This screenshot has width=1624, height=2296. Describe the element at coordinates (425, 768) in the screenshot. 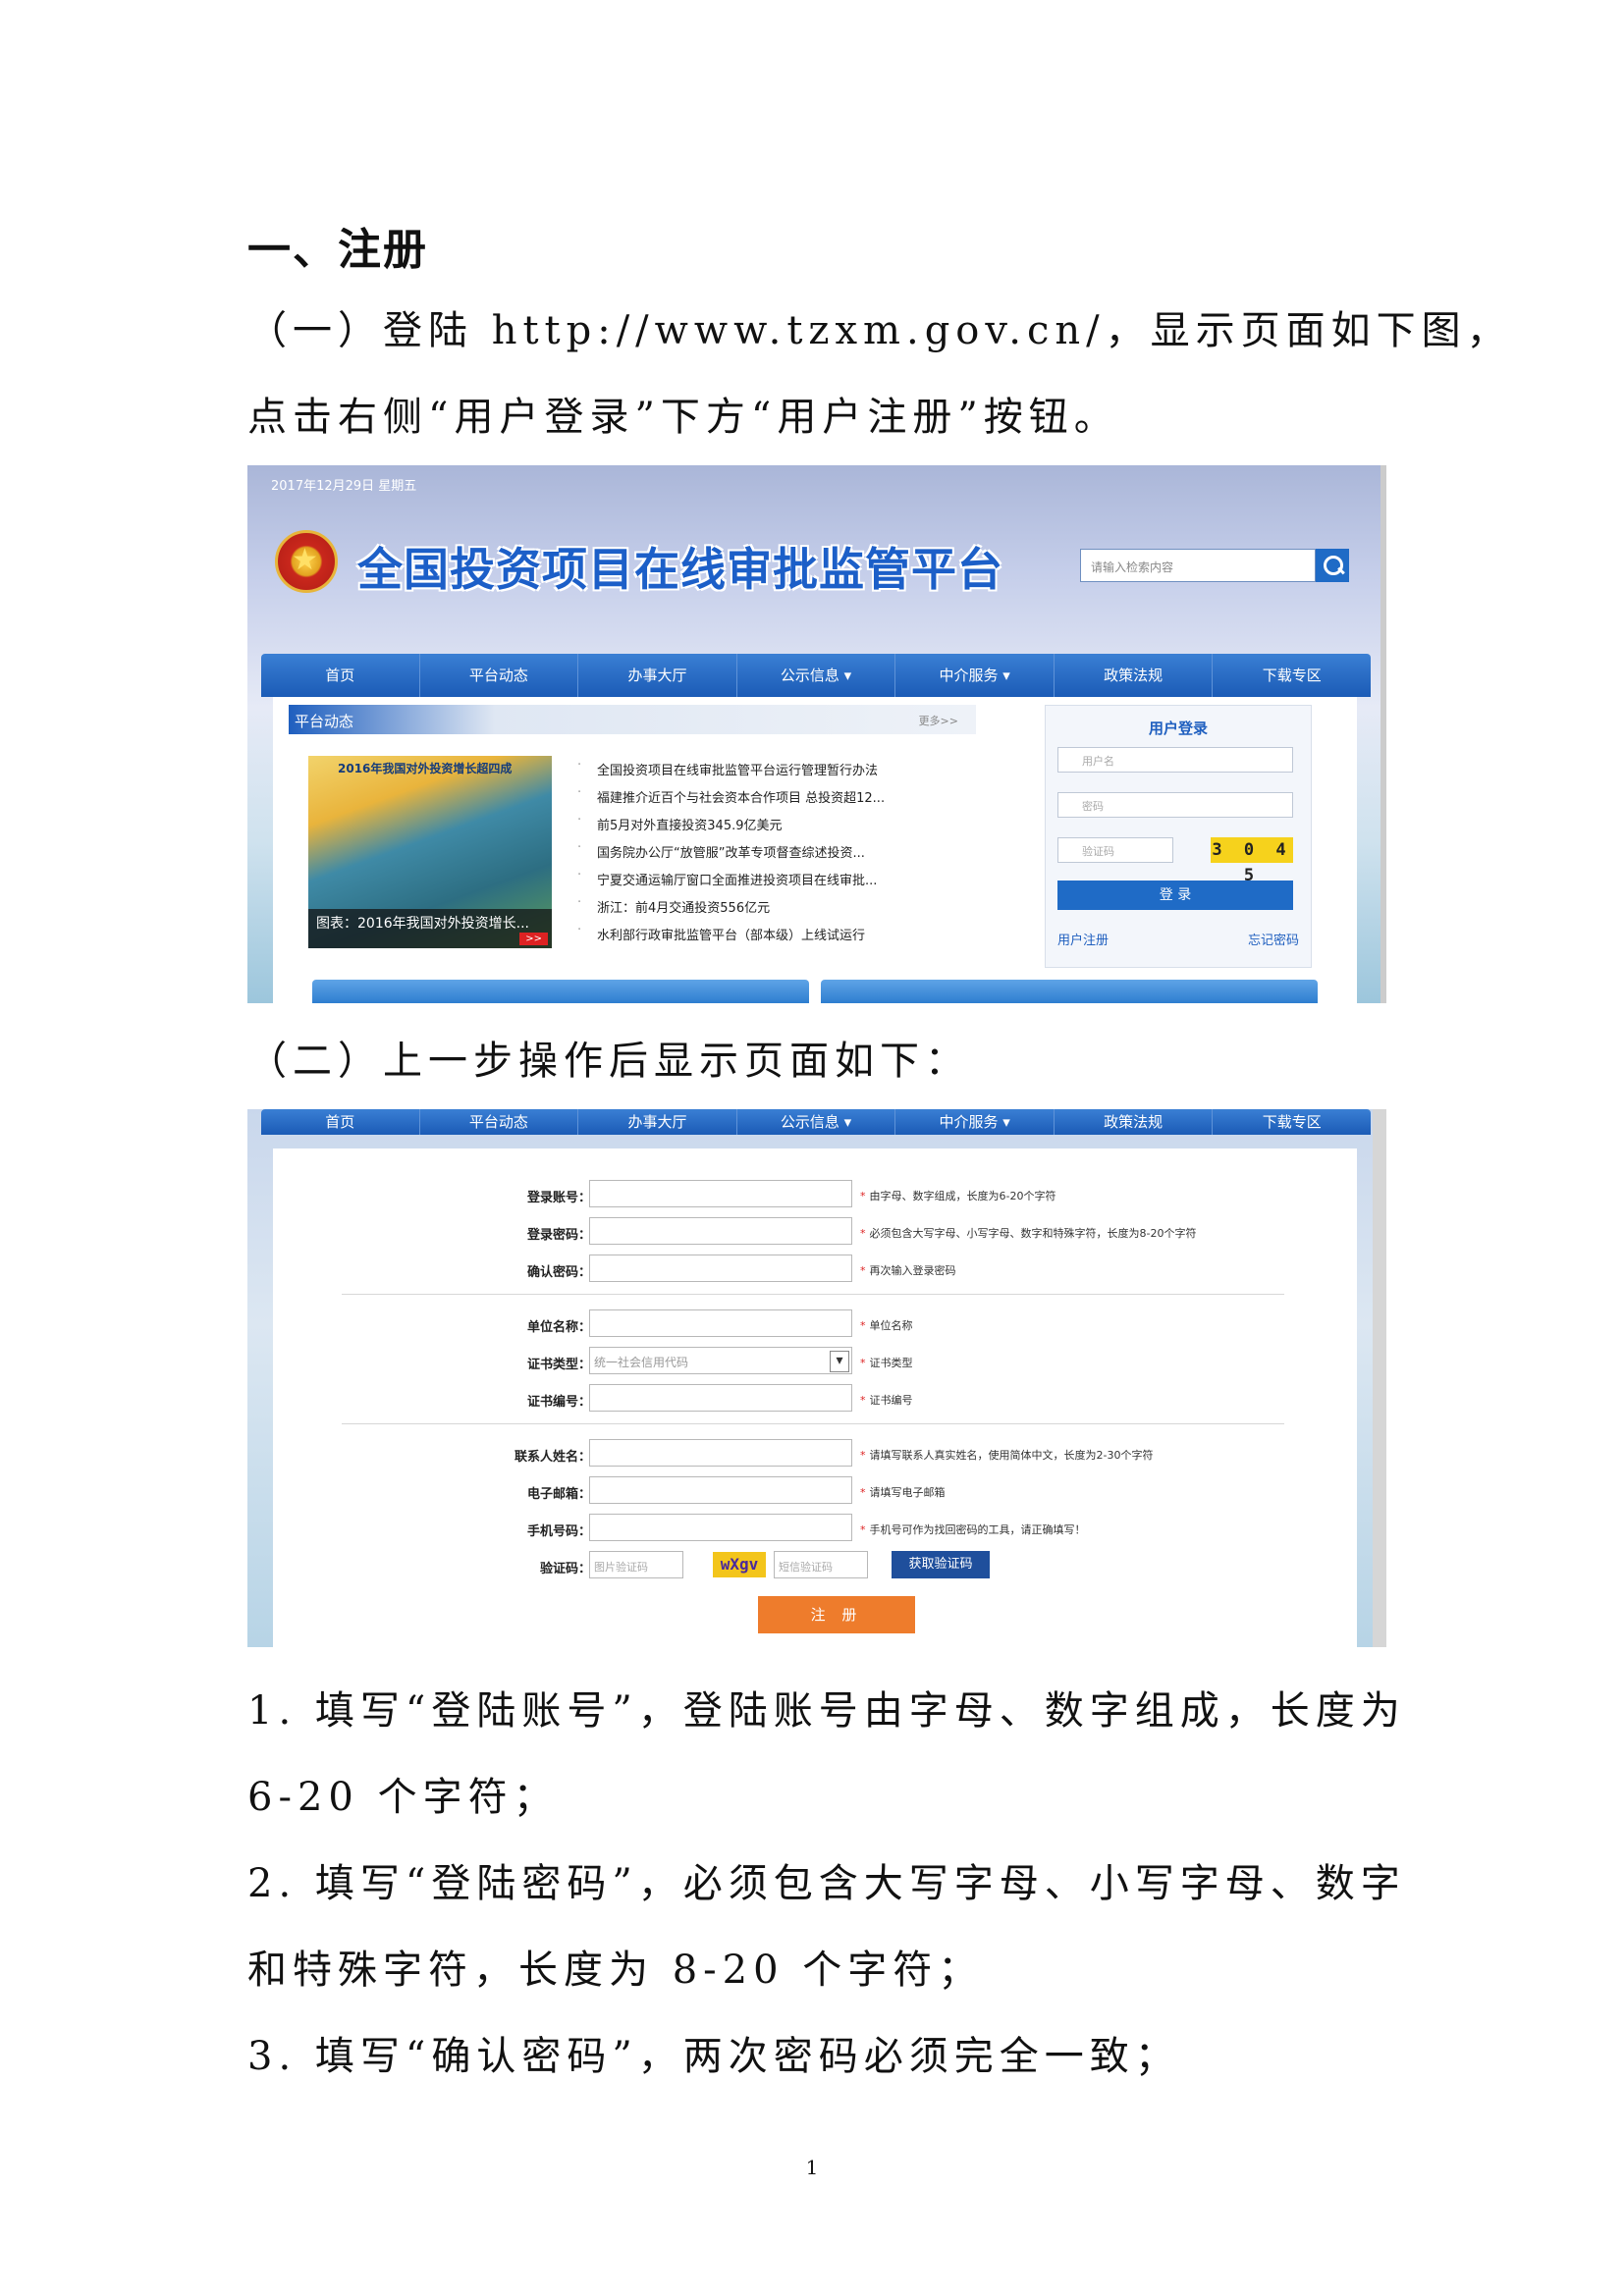

I see `news-image-title: 2016年我国对外投资增长超四成` at that location.